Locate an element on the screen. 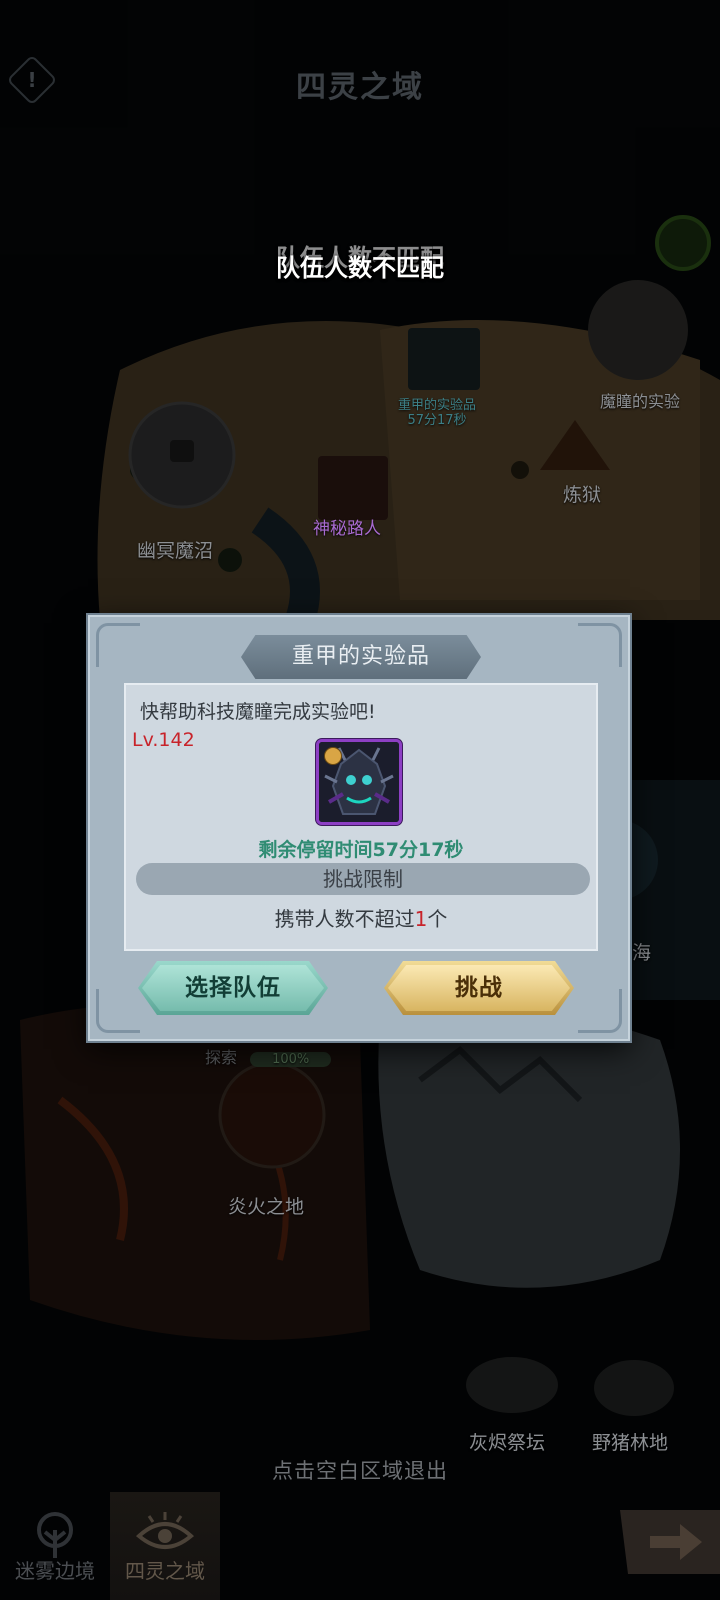 This screenshot has height=1600, width=720. tab-four-spirits: 四灵之域 is located at coordinates (165, 1546).